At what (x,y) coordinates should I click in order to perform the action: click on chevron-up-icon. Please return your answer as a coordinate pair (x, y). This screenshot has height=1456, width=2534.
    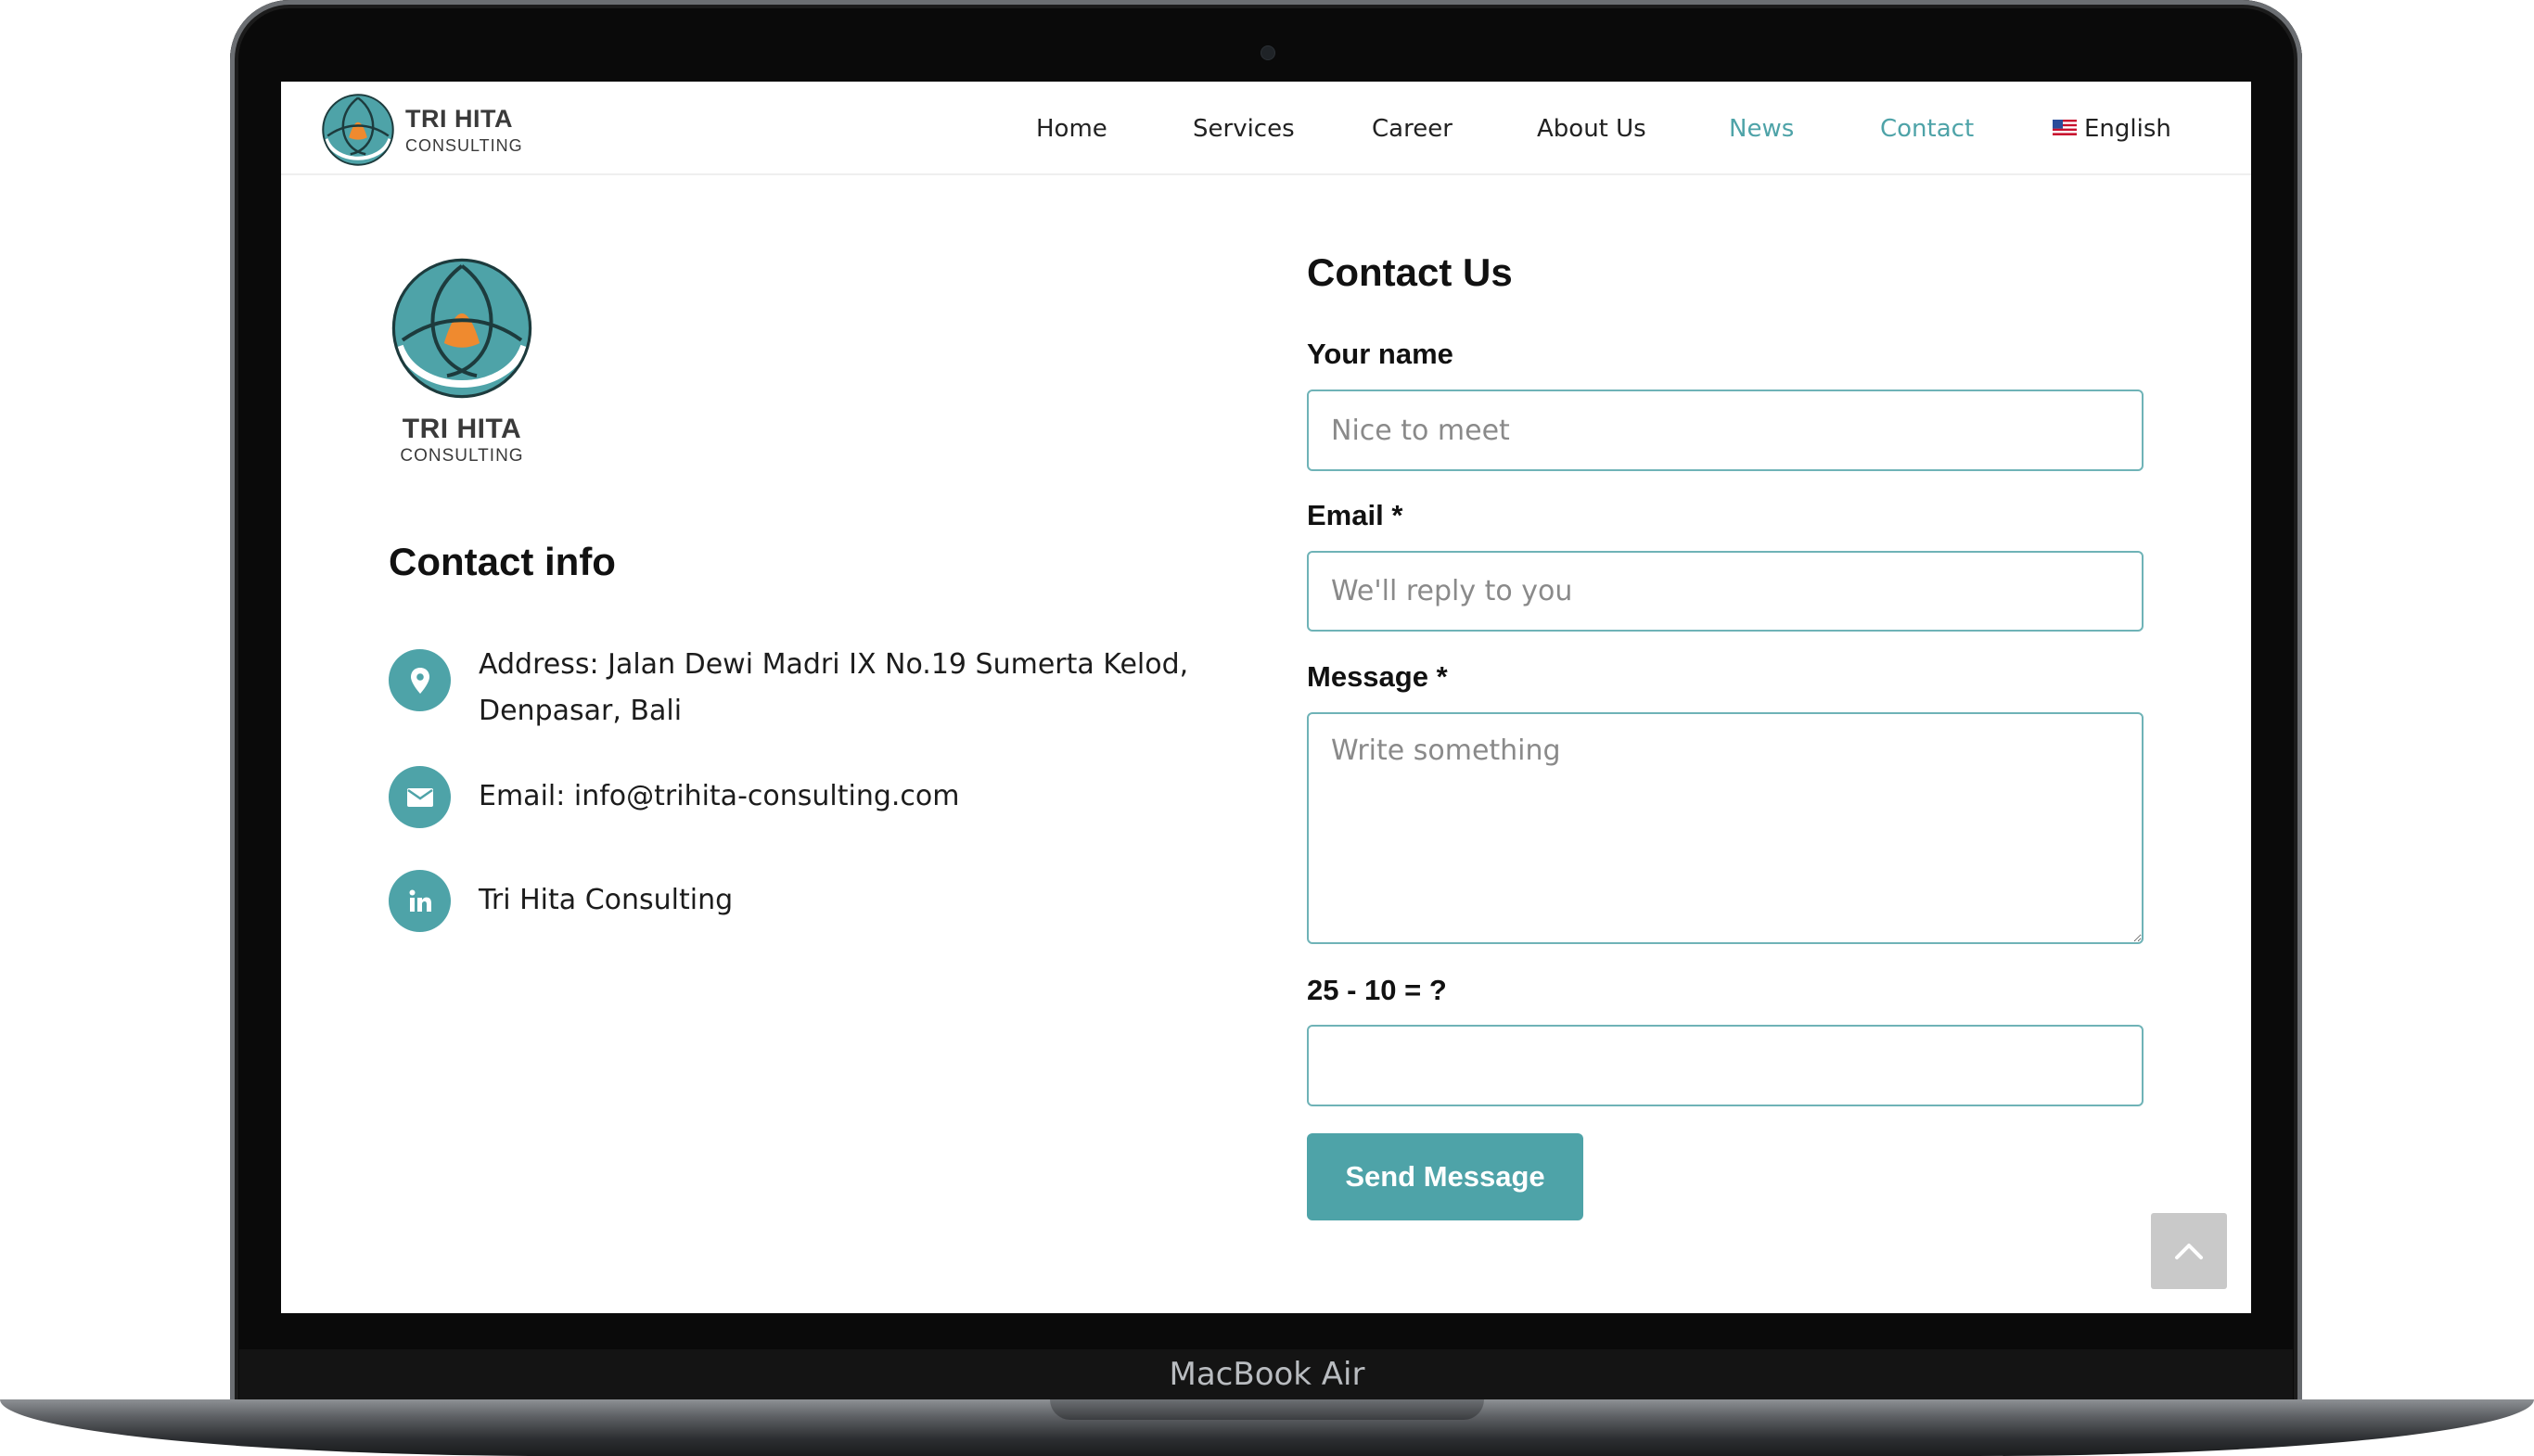
    Looking at the image, I should click on (2189, 1251).